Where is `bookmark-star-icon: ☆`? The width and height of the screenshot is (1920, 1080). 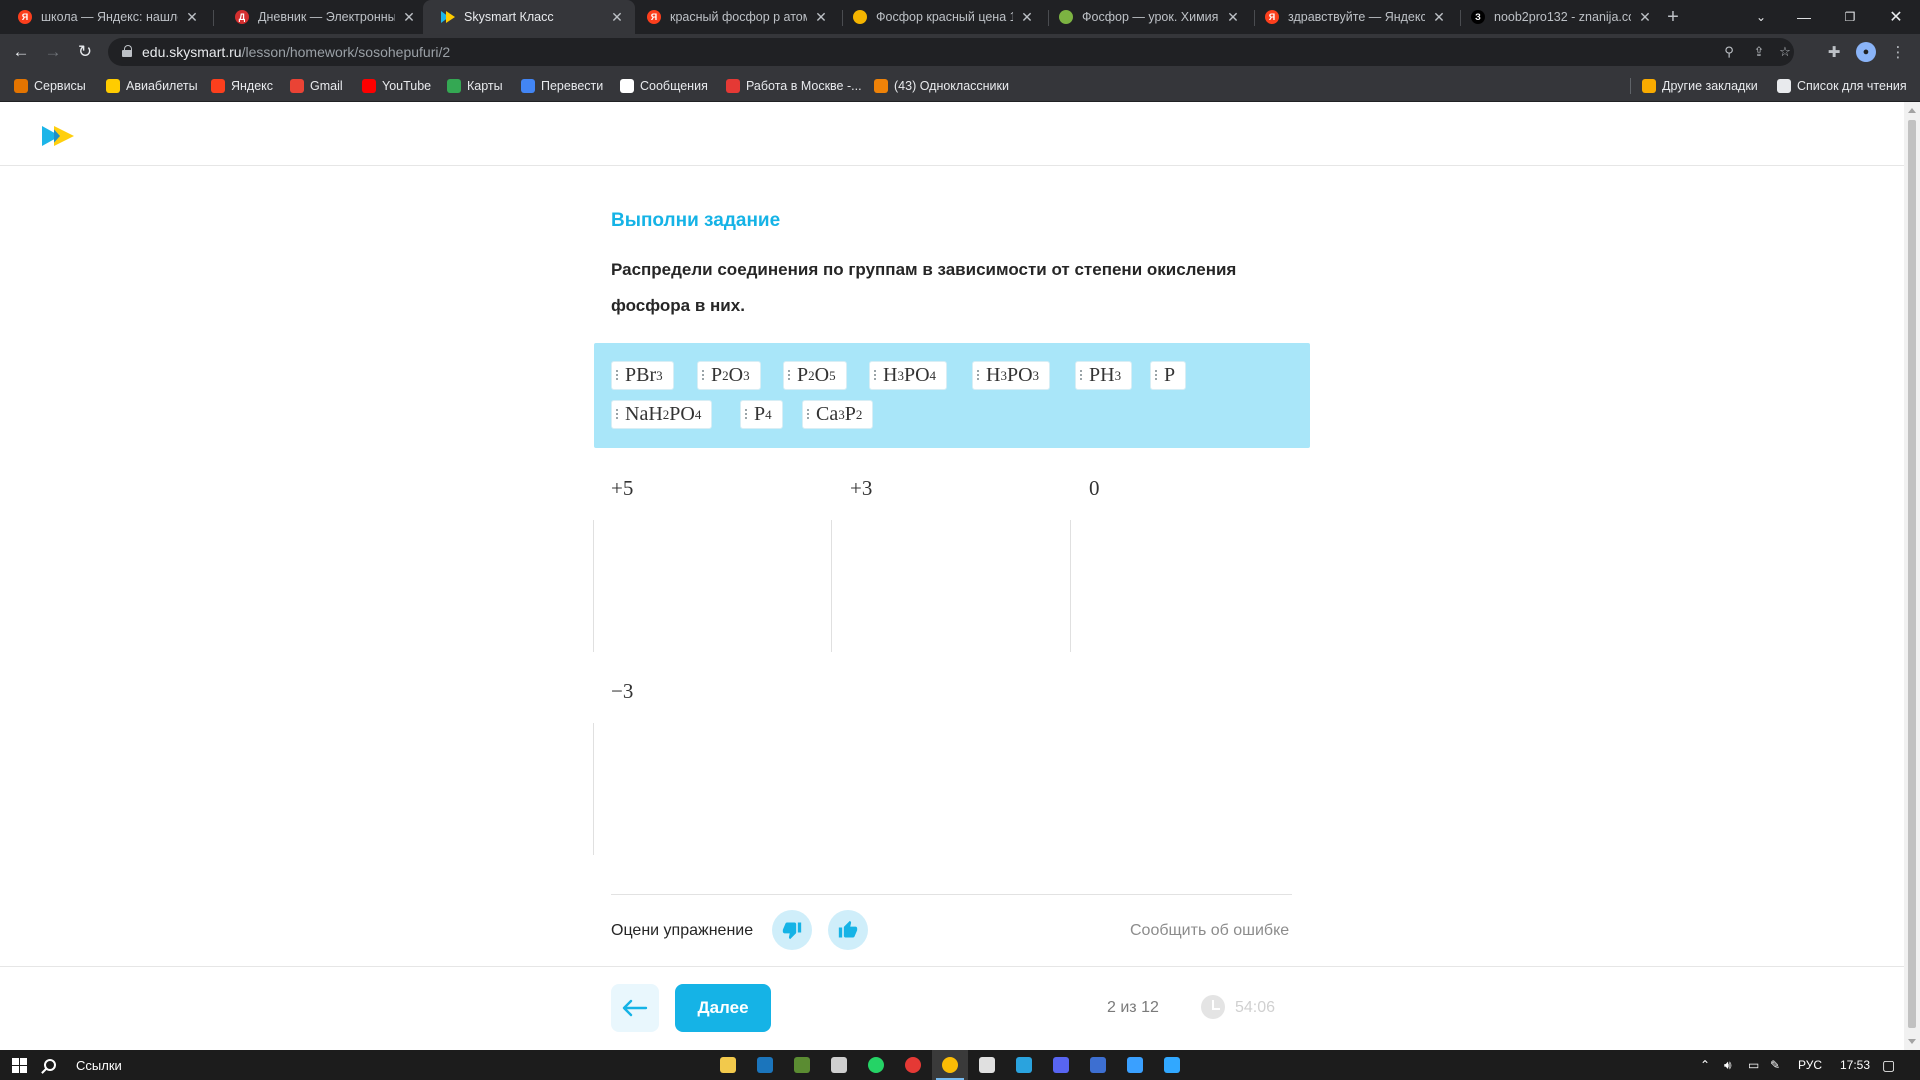 bookmark-star-icon: ☆ is located at coordinates (1785, 52).